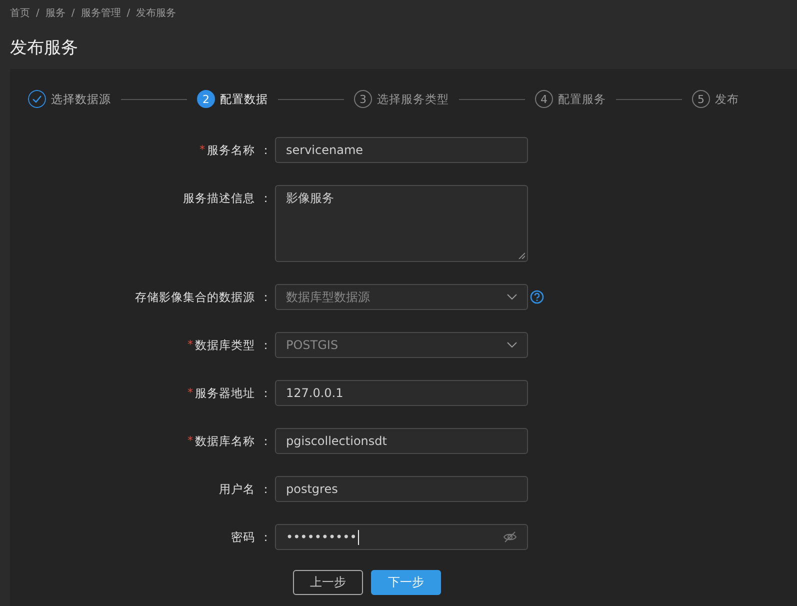  I want to click on description-field: 影像服务, so click(401, 223).